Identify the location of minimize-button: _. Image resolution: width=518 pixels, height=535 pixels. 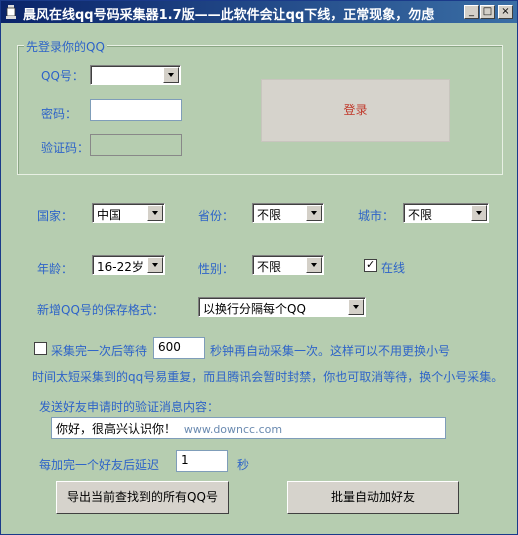
(471, 12).